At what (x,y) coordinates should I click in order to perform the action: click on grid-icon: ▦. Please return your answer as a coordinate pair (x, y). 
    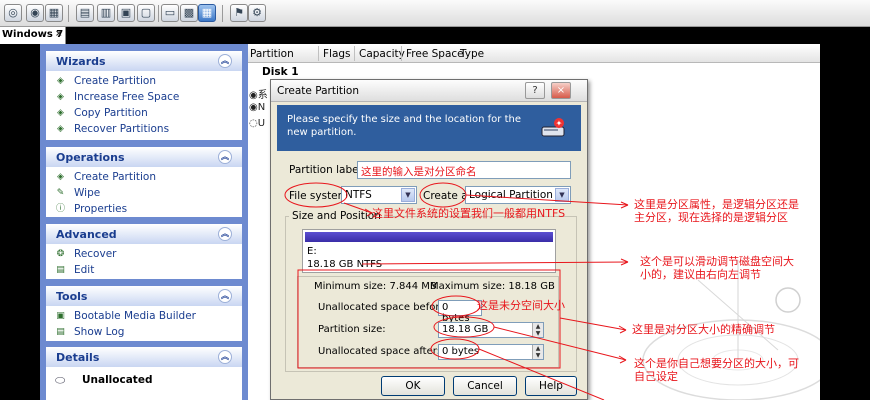
    Looking at the image, I should click on (54, 13).